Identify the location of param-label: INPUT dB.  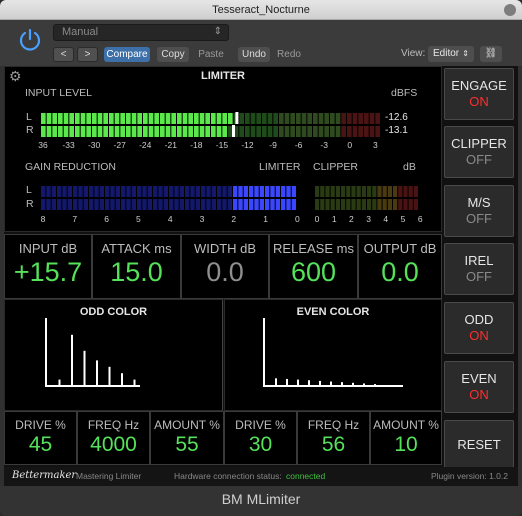
(48, 248).